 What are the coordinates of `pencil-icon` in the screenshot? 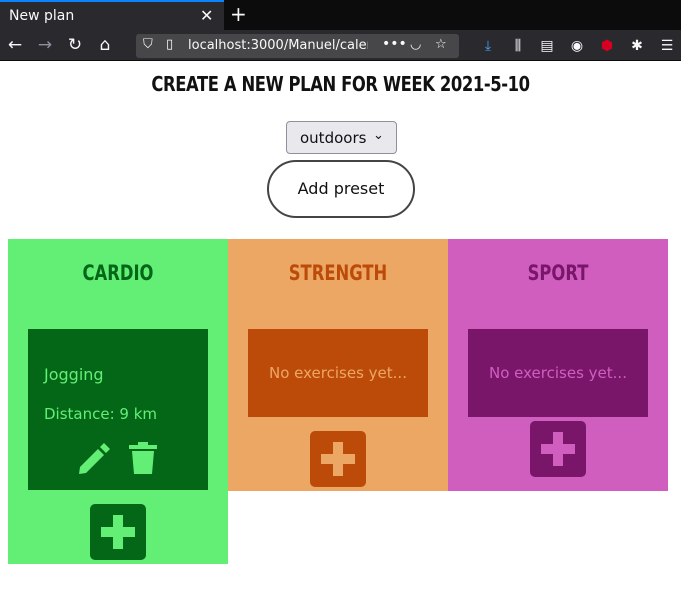 It's located at (94, 458).